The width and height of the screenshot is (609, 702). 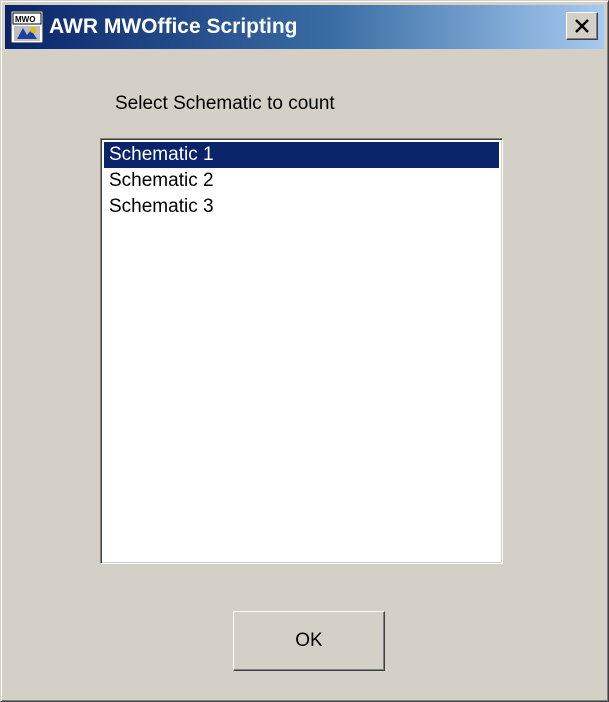 I want to click on list-item: Schematic 3, so click(x=301, y=207).